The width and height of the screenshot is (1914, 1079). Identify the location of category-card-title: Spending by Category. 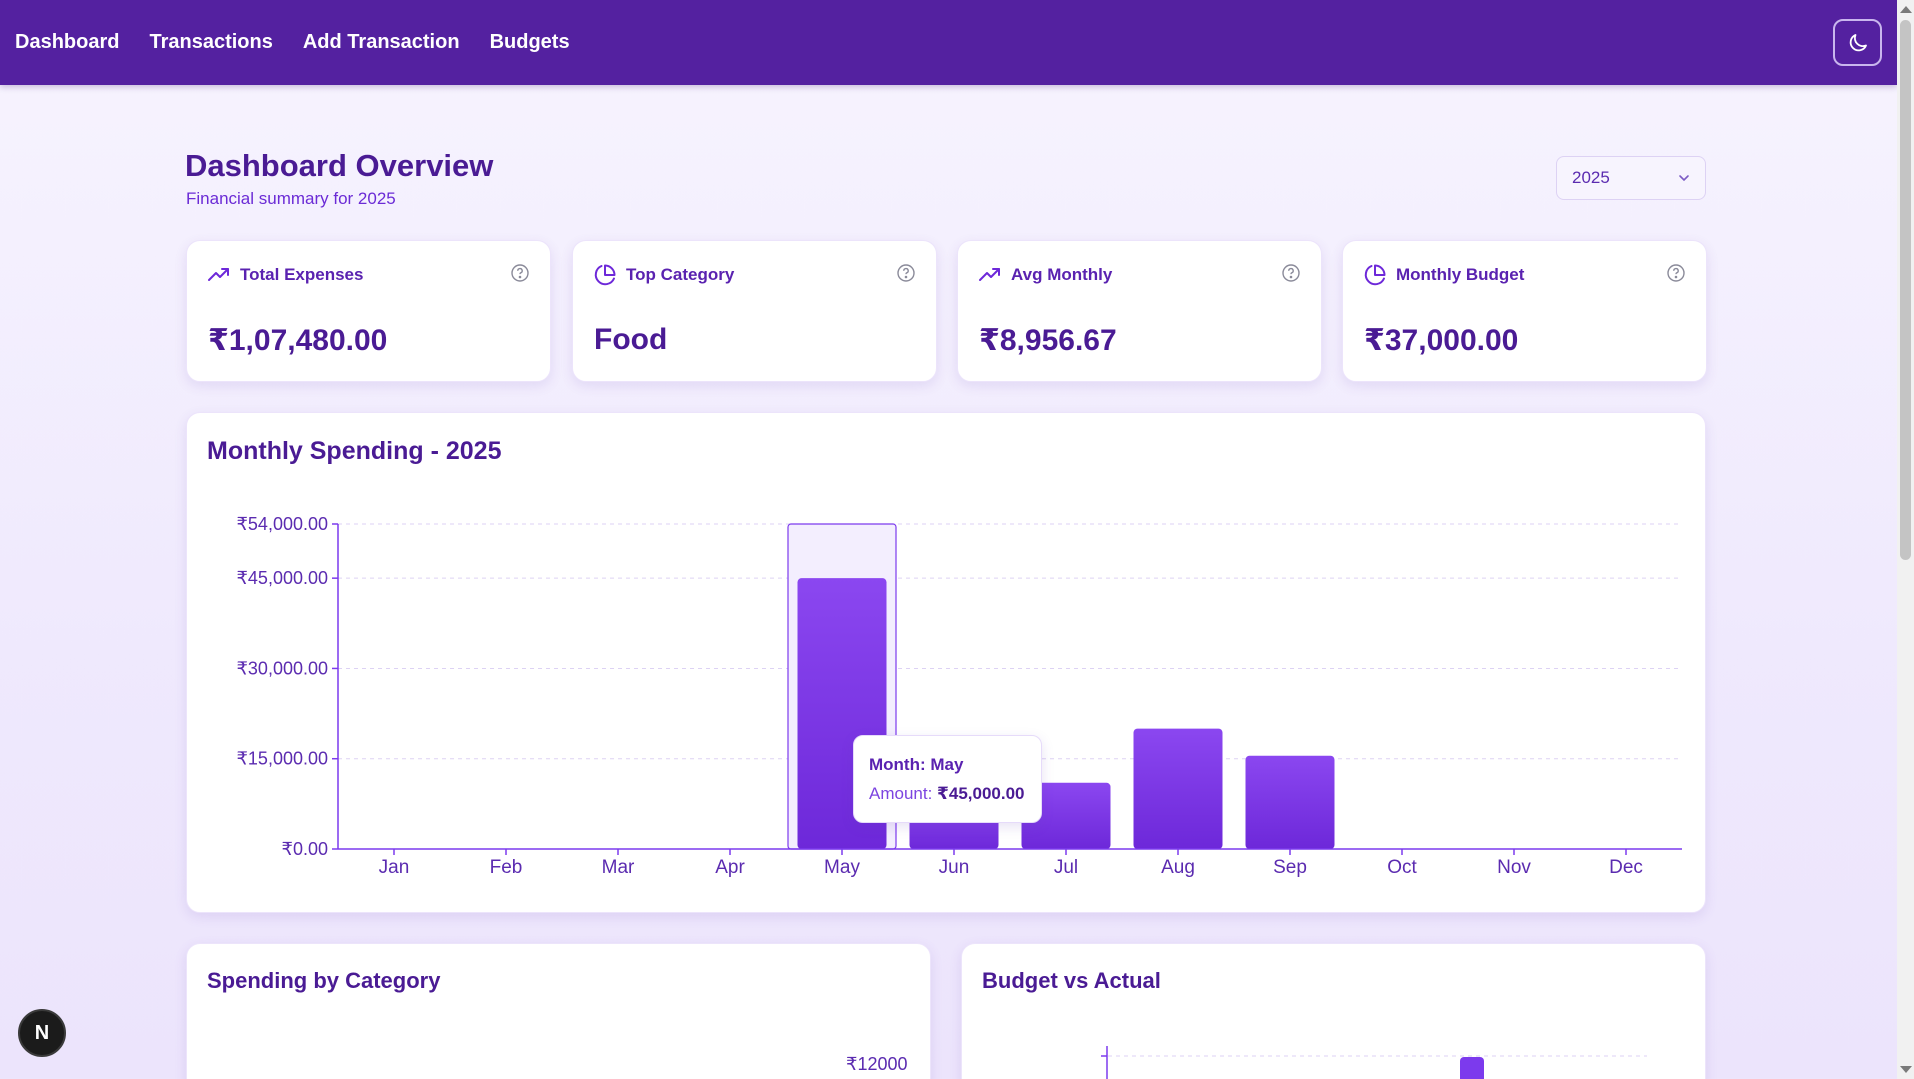
(324, 980).